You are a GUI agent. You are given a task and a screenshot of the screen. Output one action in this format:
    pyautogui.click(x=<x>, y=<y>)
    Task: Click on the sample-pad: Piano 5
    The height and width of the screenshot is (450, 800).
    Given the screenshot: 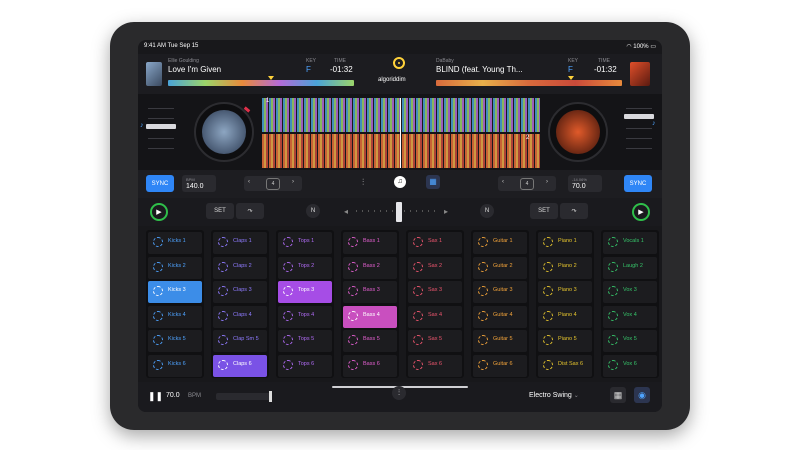 What is the action you would take?
    pyautogui.click(x=565, y=341)
    